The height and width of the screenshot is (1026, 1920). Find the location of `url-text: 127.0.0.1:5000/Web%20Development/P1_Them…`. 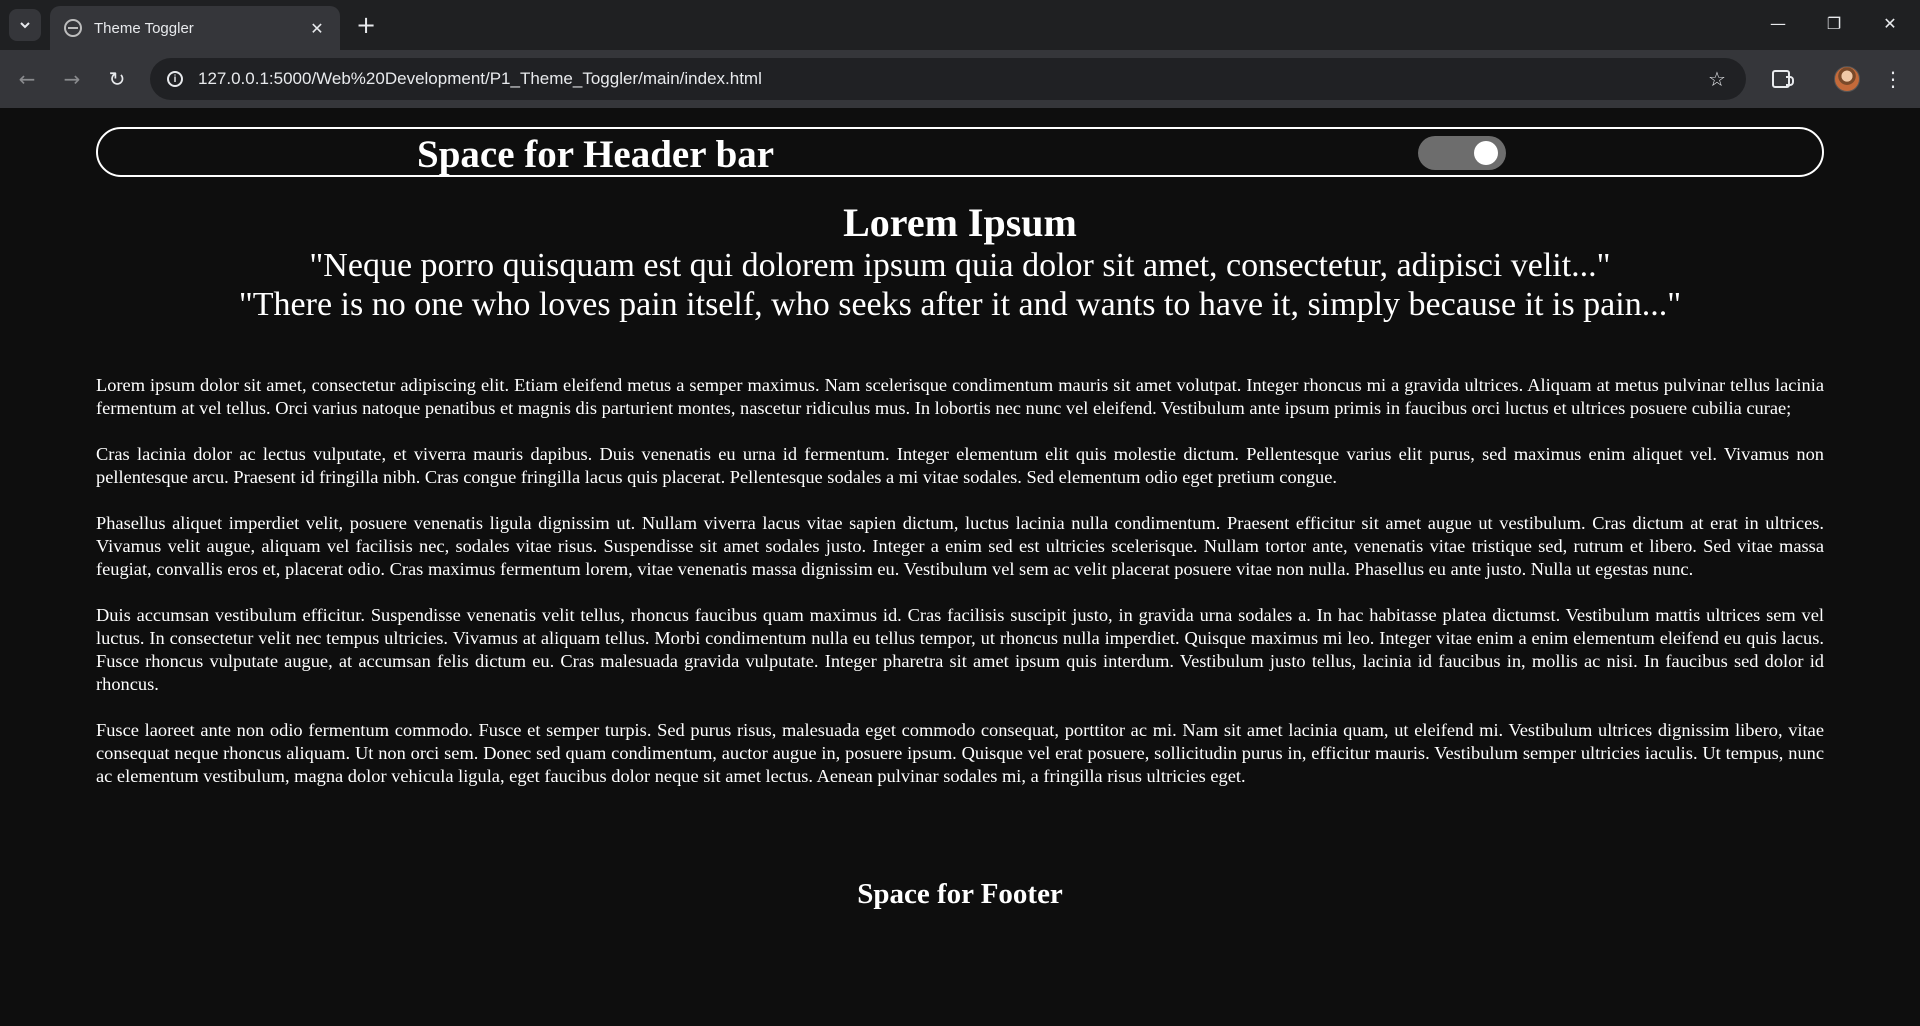

url-text: 127.0.0.1:5000/Web%20Development/P1_Them… is located at coordinates (950, 79).